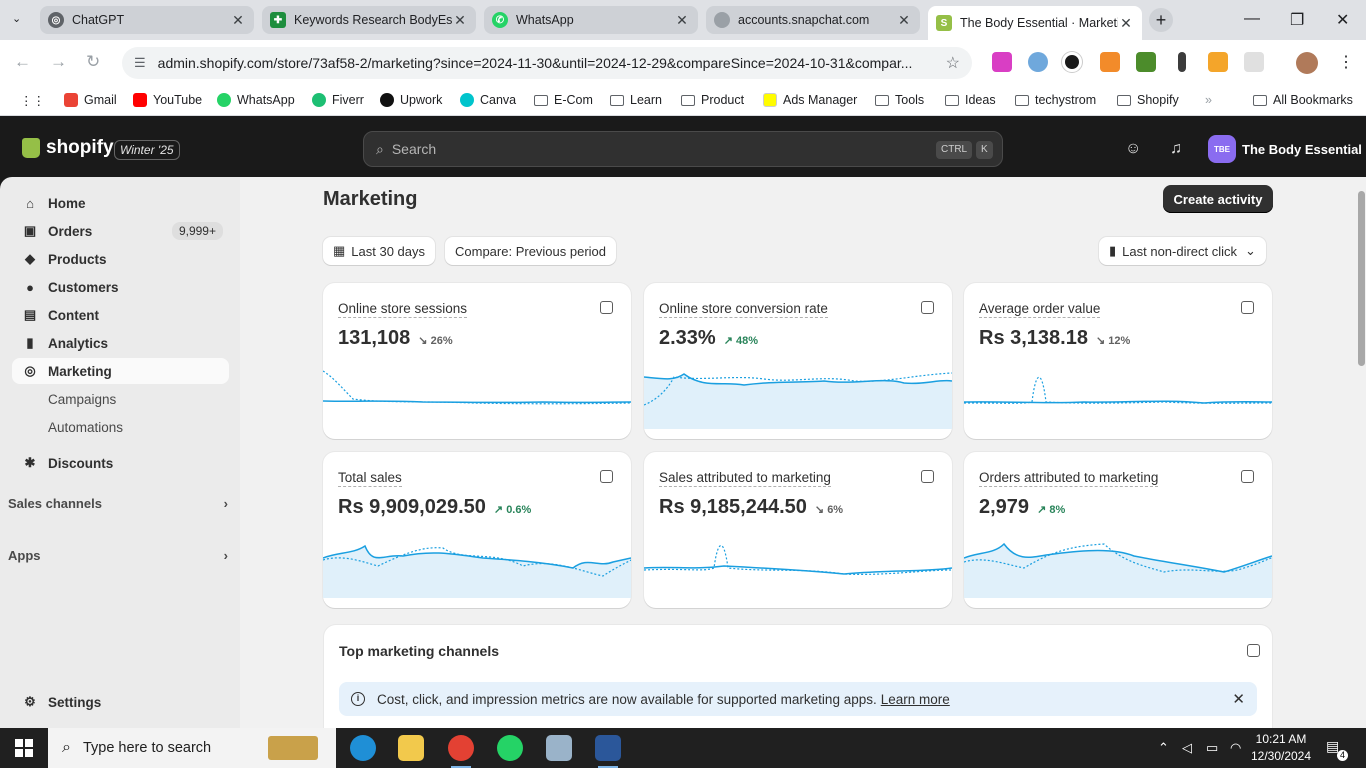 The width and height of the screenshot is (1366, 768). Describe the element at coordinates (90, 100) in the screenshot. I see `bookmark-gmail: Gmail` at that location.